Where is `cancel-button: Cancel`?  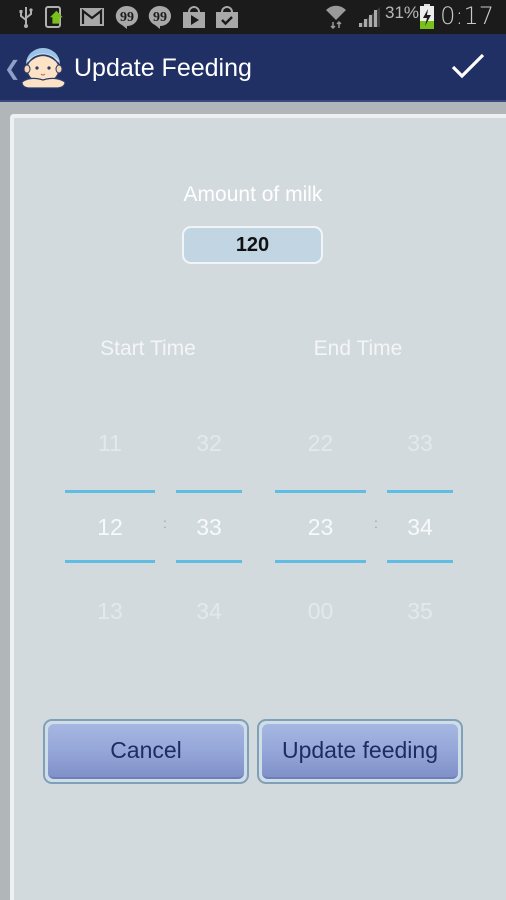
cancel-button: Cancel is located at coordinates (146, 751).